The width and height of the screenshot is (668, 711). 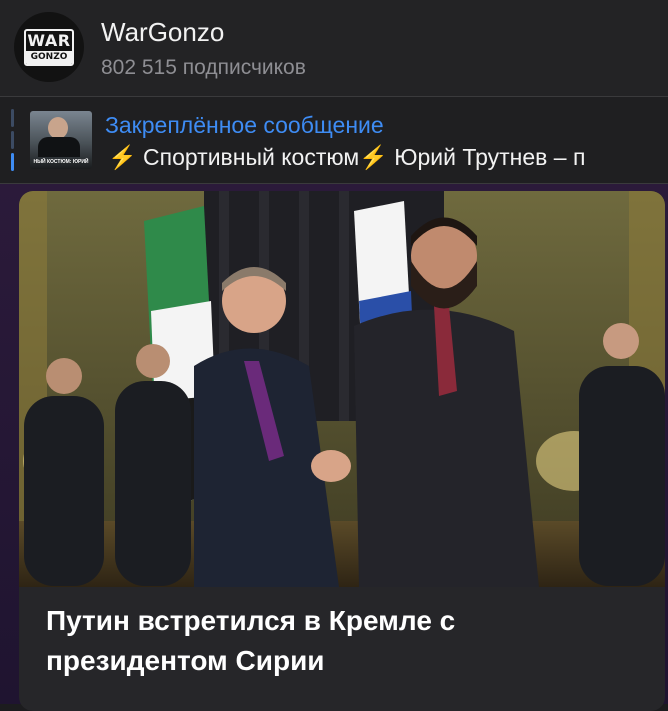 I want to click on pinned-indicator-active, so click(x=12, y=162).